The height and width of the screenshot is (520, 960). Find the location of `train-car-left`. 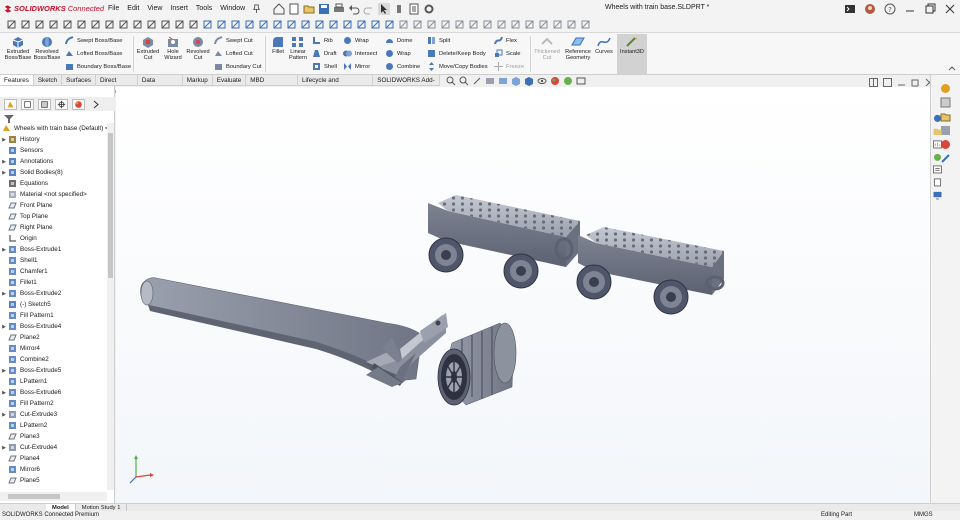

train-car-left is located at coordinates (504, 242).